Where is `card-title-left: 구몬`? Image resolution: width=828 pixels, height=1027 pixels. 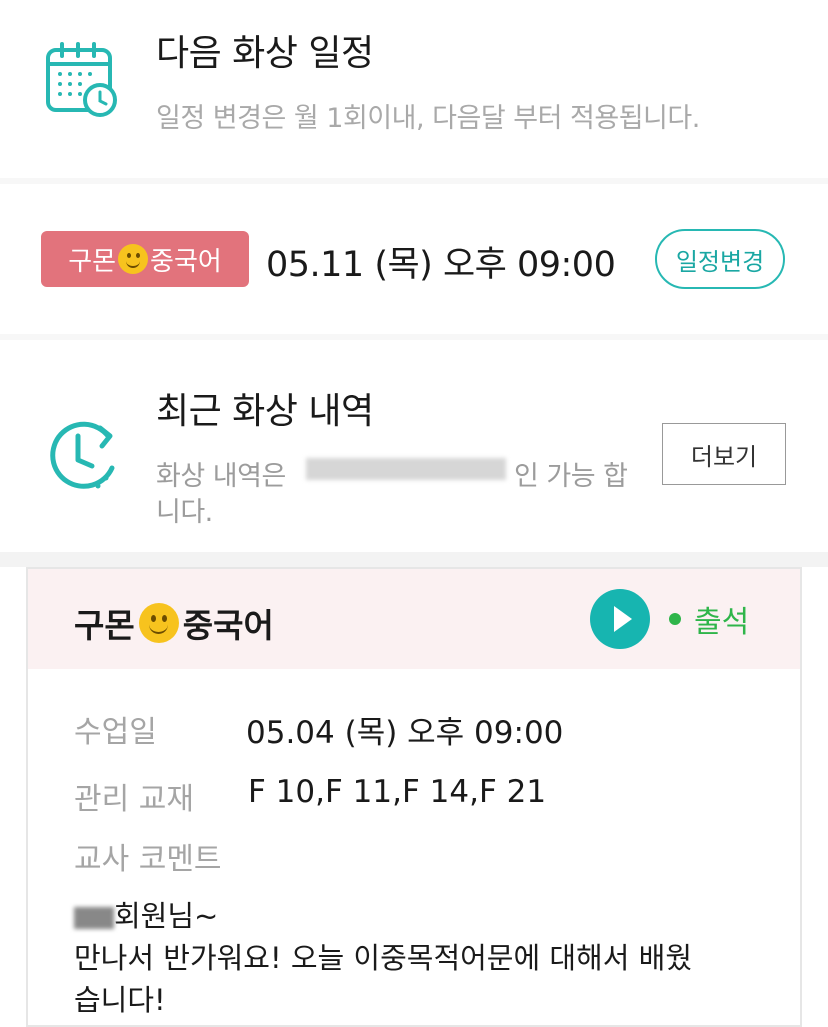 card-title-left: 구몬 is located at coordinates (104, 625).